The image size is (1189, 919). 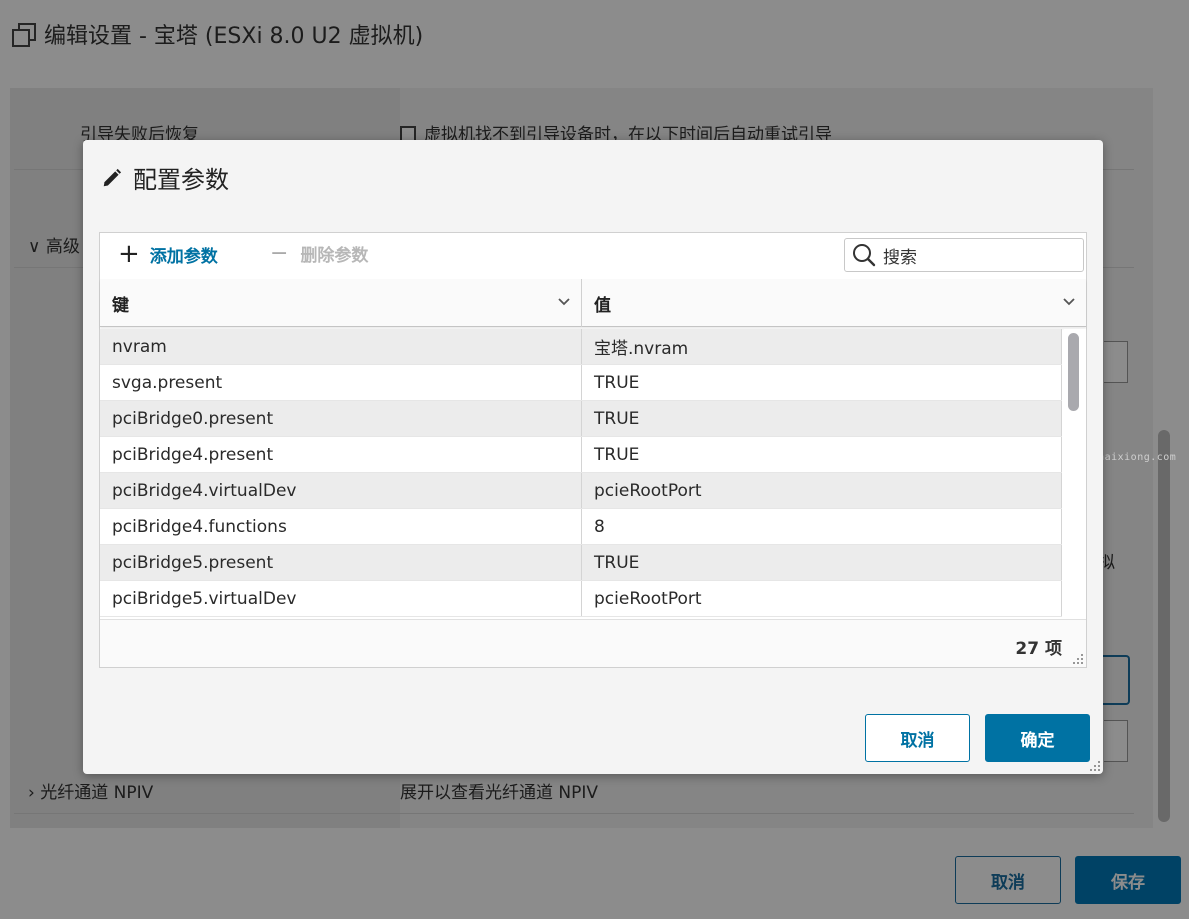 What do you see at coordinates (341, 526) in the screenshot?
I see `key-cell: pciBridge4.functions` at bounding box center [341, 526].